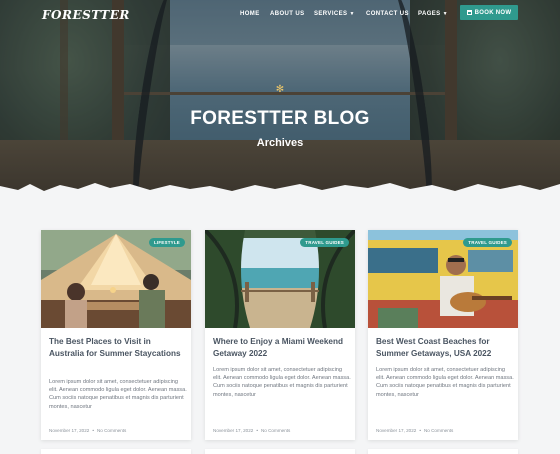 This screenshot has height=454, width=560. I want to click on nav-pages: PAGES ▼, so click(433, 14).